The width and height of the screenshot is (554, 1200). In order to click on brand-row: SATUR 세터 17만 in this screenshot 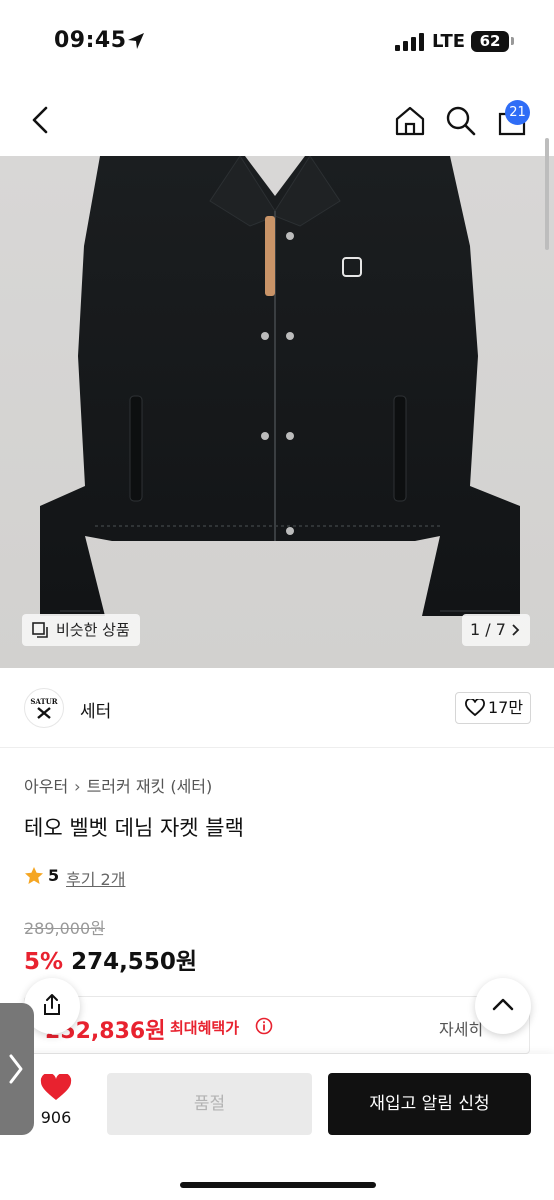, I will do `click(277, 708)`.